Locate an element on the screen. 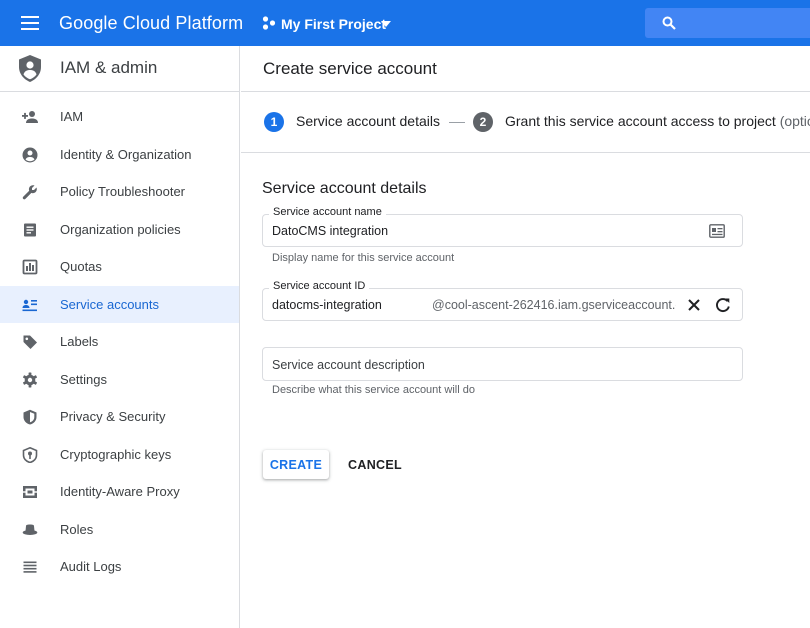 The image size is (810, 628). service-account-id-label: Service account ID is located at coordinates (319, 286).